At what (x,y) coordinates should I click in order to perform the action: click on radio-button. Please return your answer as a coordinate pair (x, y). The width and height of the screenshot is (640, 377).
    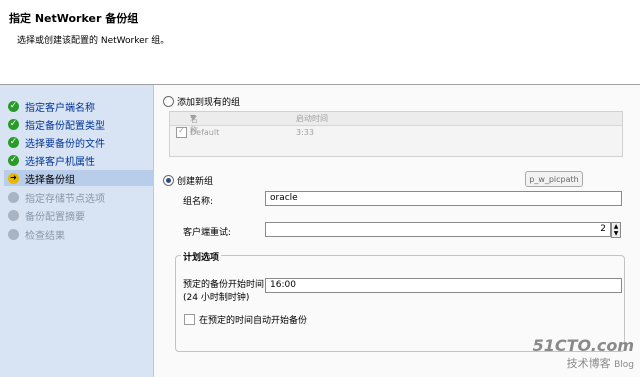
    Looking at the image, I should click on (168, 101).